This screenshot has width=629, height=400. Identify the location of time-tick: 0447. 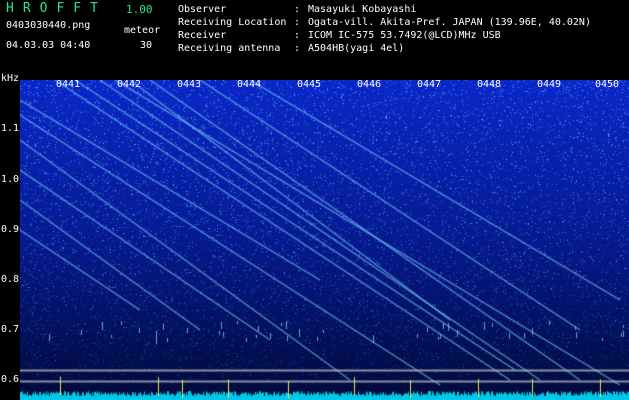
(429, 84).